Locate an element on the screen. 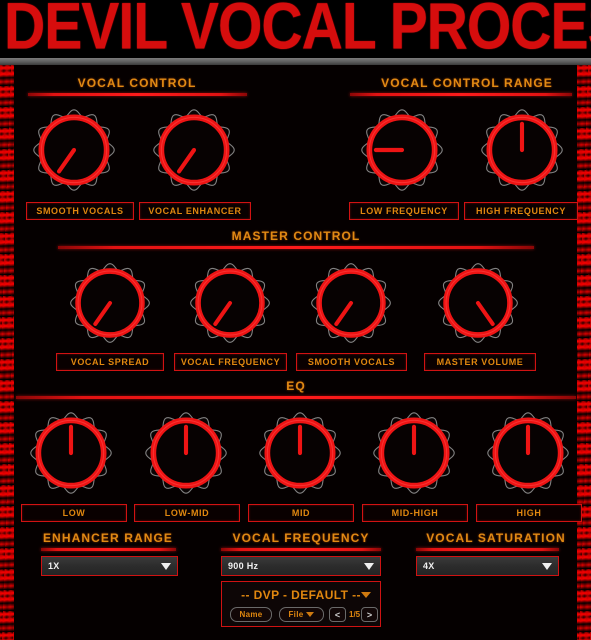 This screenshot has height=640, width=591. section-title-enhancer-range: ENHANCER RANGE is located at coordinates (108, 538).